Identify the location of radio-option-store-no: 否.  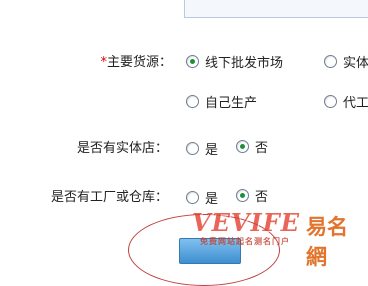
(252, 146).